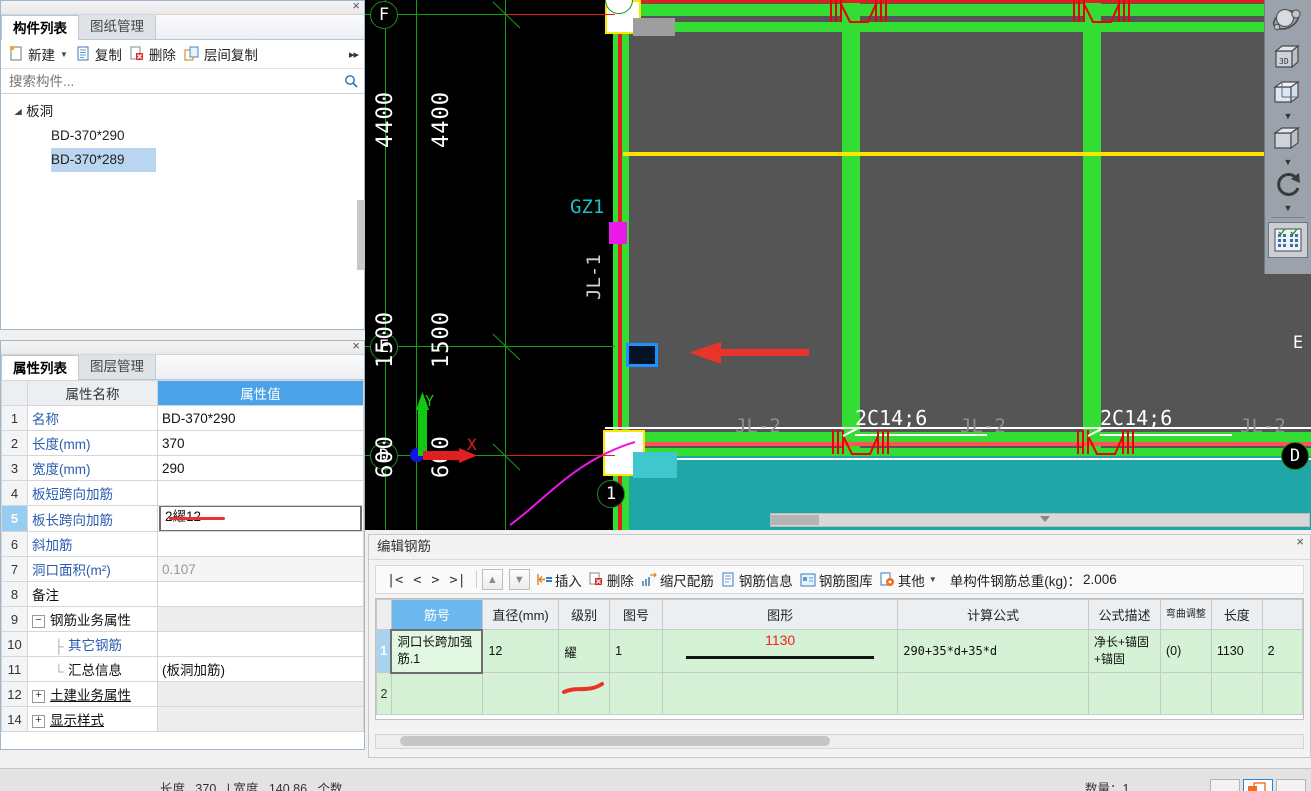 The width and height of the screenshot is (1311, 791). I want to click on rebar-info-button: 钢筋信息, so click(760, 580).